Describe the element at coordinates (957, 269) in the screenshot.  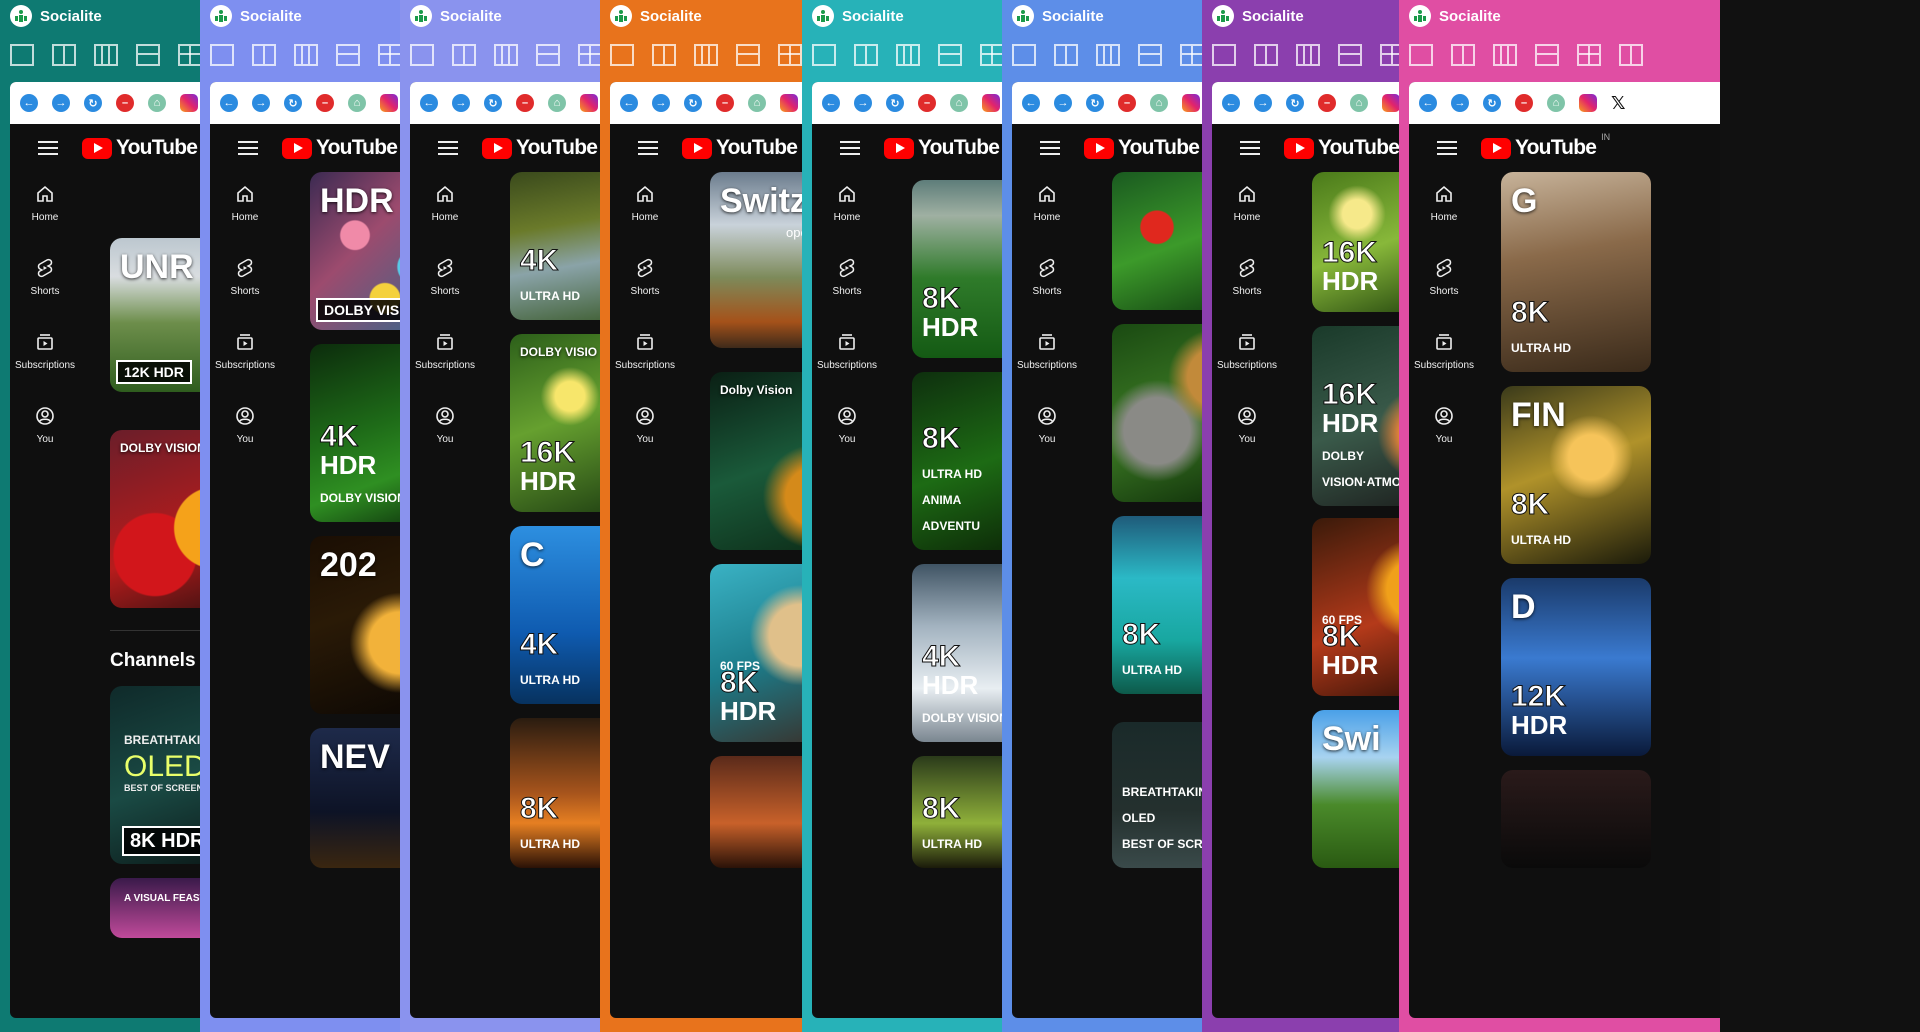
I see `video-thumbnail: 8K HDR` at that location.